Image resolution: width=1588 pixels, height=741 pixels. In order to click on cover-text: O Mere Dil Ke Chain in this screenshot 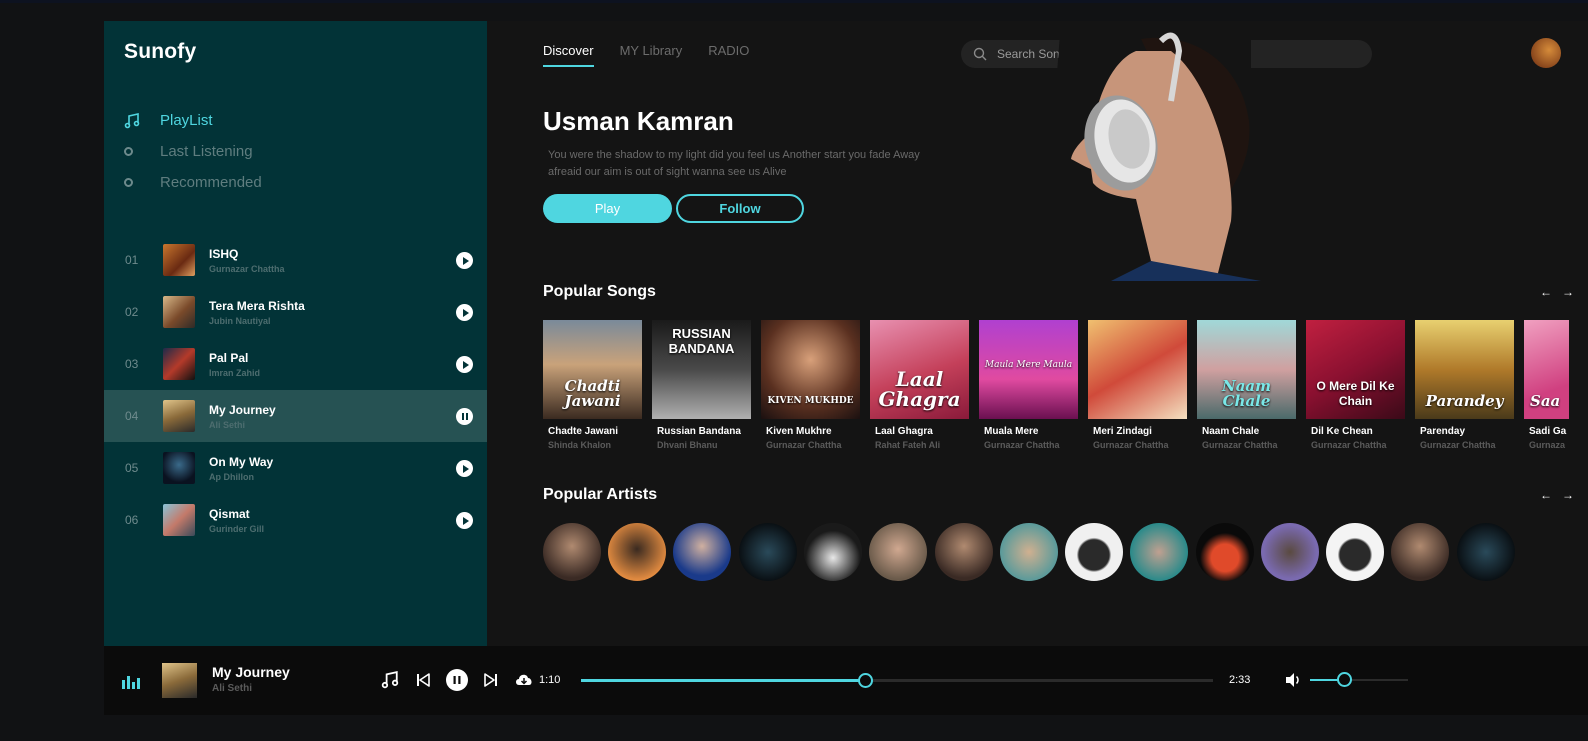, I will do `click(1355, 393)`.